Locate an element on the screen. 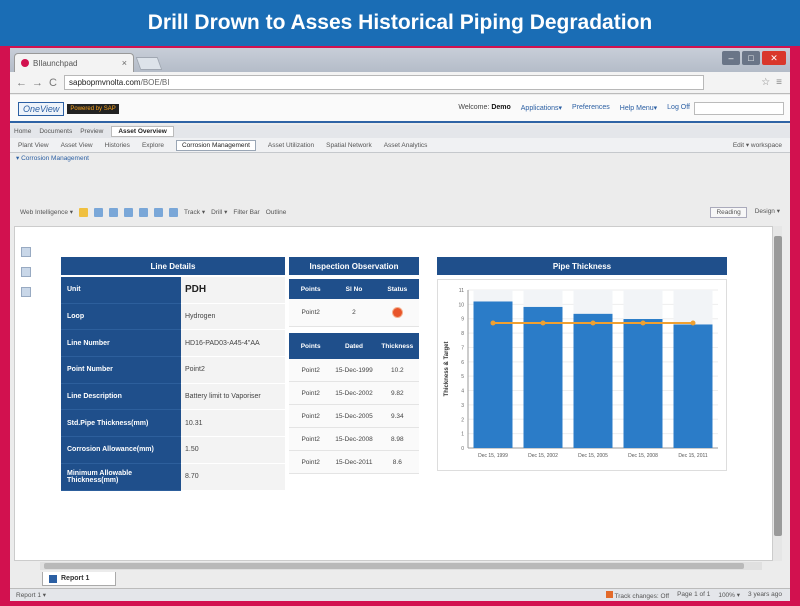  side-panel-icons is located at coordinates (27, 272).